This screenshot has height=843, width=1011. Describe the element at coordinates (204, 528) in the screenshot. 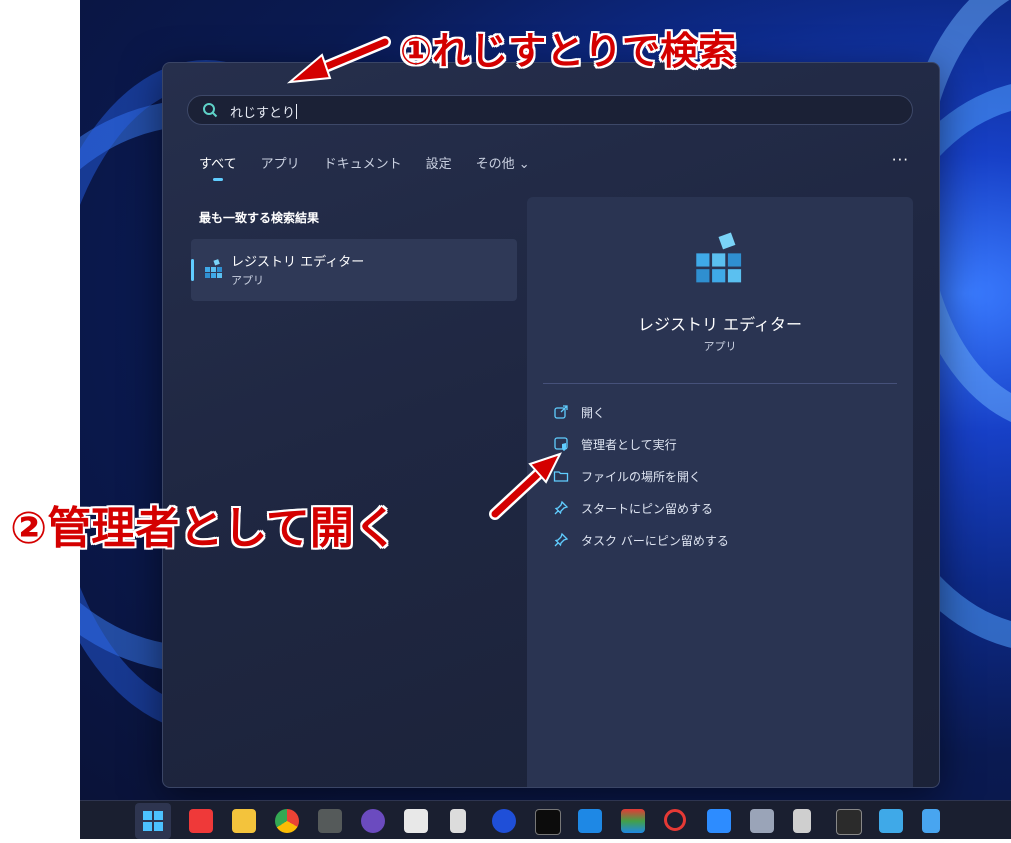

I see `annotation-step2: ②管理者として開く` at that location.